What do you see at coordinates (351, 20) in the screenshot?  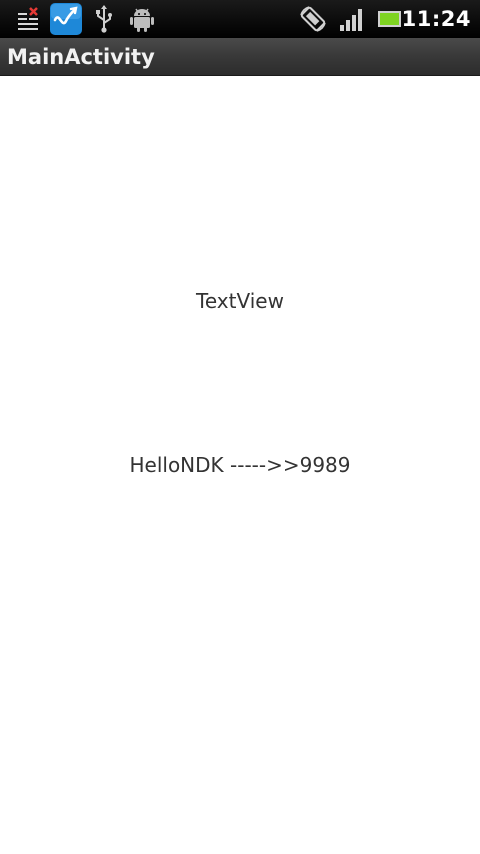 I see `signal-icon` at bounding box center [351, 20].